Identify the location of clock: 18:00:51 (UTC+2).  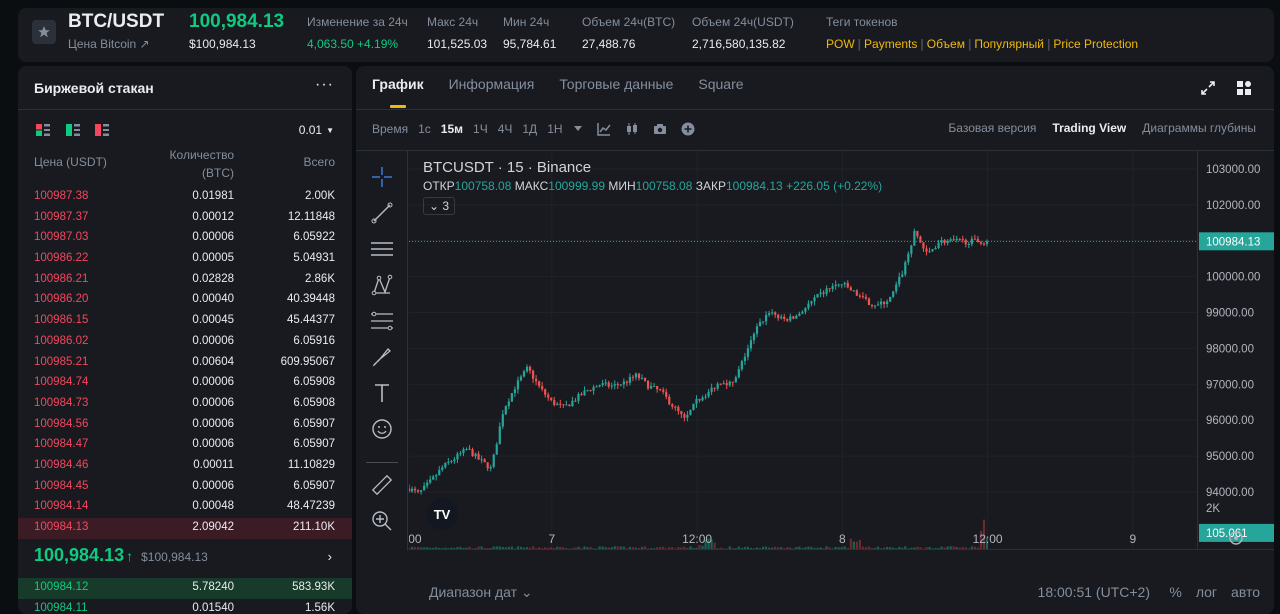
(1094, 592).